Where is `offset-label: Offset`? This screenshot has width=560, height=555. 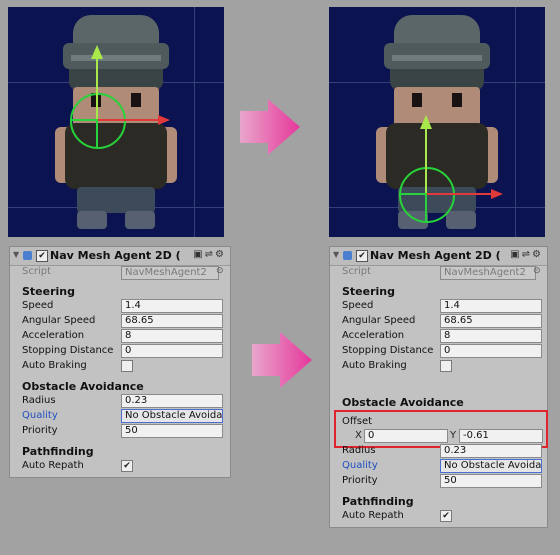
offset-label: Offset is located at coordinates (357, 421).